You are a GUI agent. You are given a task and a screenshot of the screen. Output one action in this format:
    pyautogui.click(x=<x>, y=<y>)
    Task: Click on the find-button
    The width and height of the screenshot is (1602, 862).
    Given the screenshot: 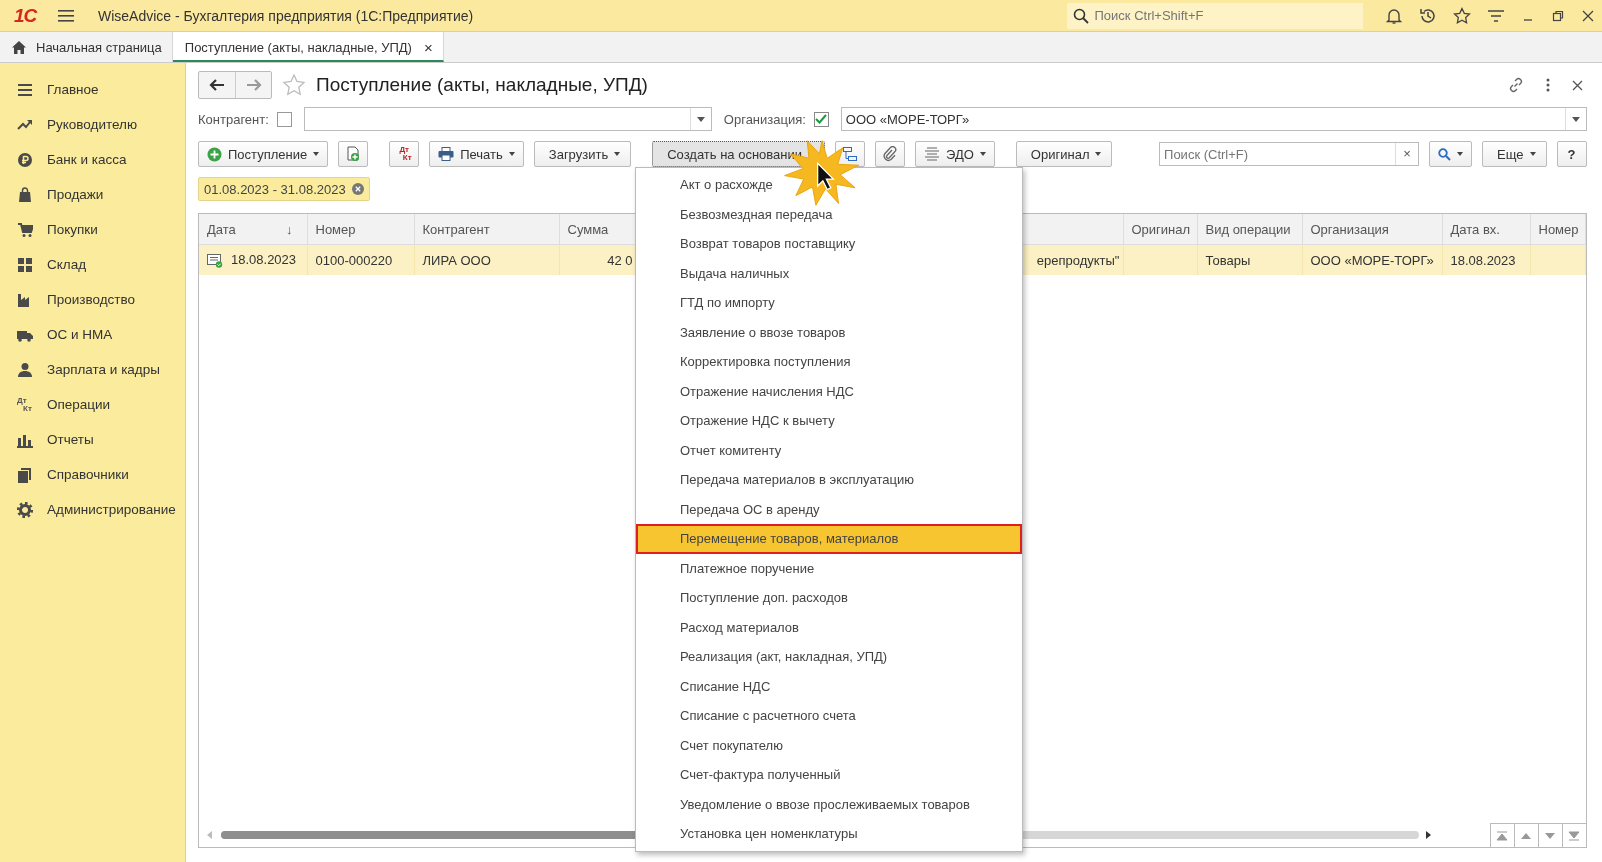 What is the action you would take?
    pyautogui.click(x=1451, y=154)
    